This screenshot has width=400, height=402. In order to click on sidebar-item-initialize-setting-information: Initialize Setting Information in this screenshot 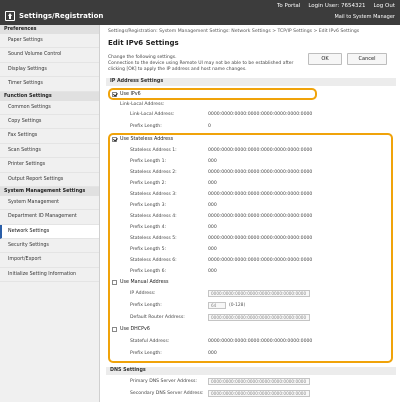, I will do `click(49, 275)`.